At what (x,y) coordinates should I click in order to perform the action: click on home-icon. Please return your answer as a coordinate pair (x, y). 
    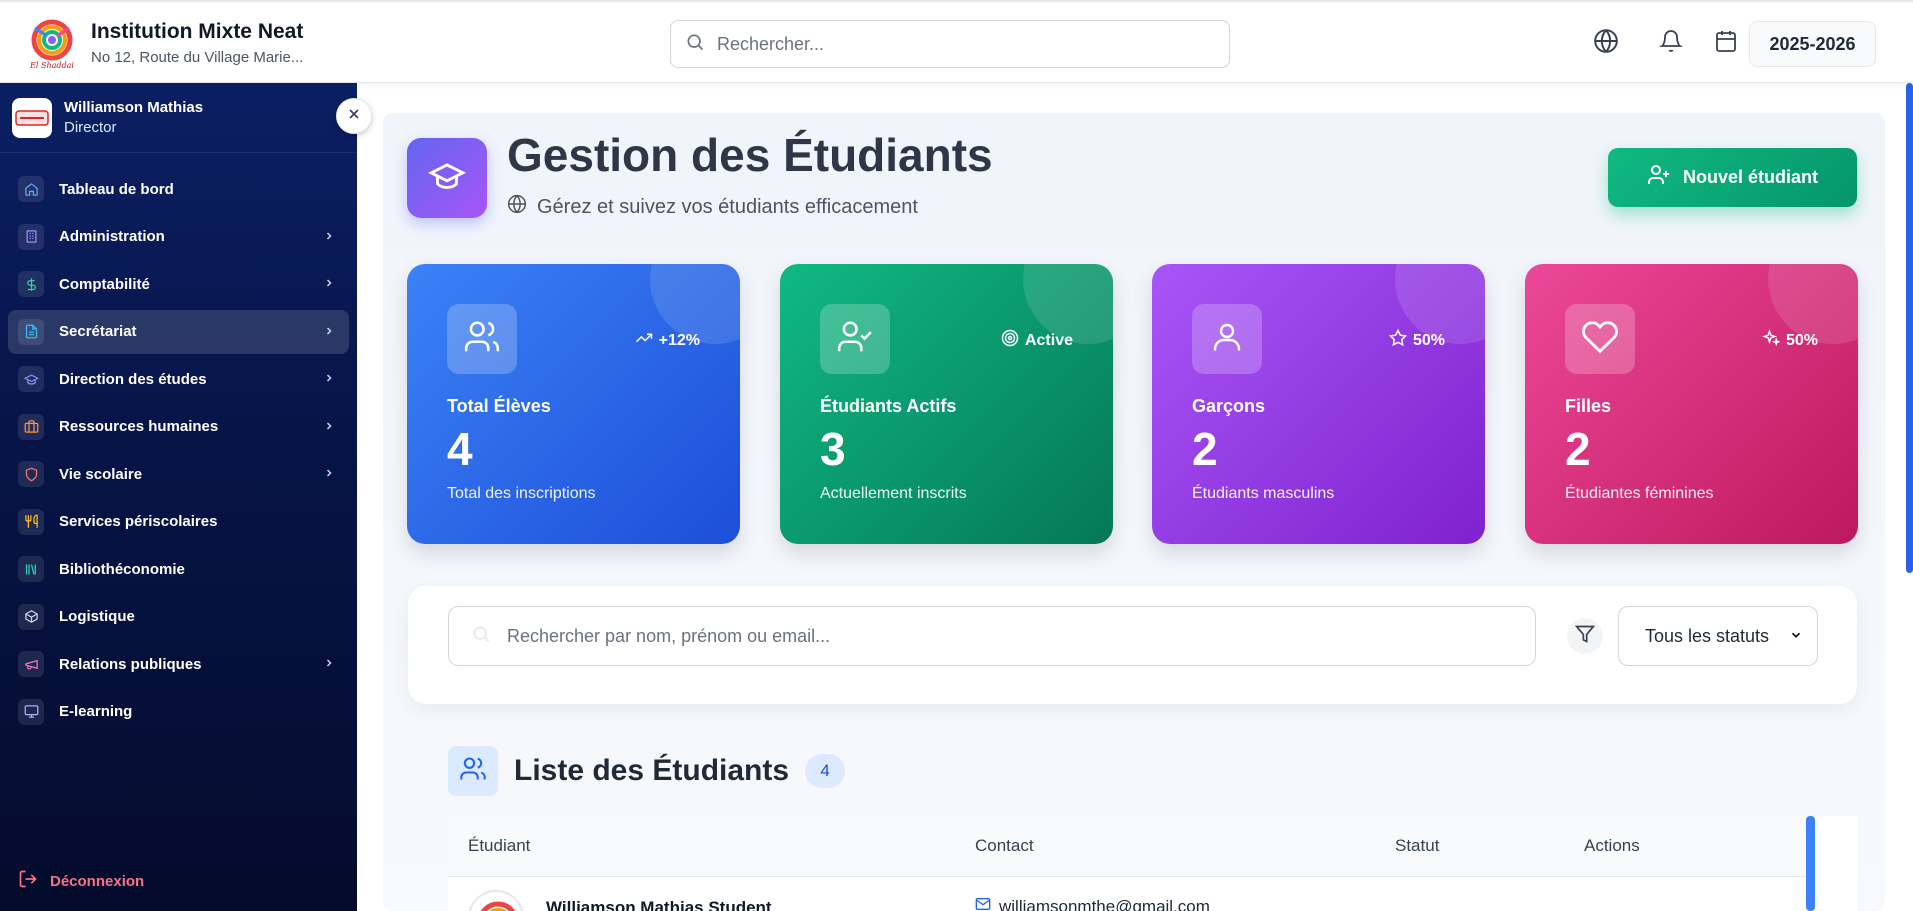
    Looking at the image, I should click on (31, 189).